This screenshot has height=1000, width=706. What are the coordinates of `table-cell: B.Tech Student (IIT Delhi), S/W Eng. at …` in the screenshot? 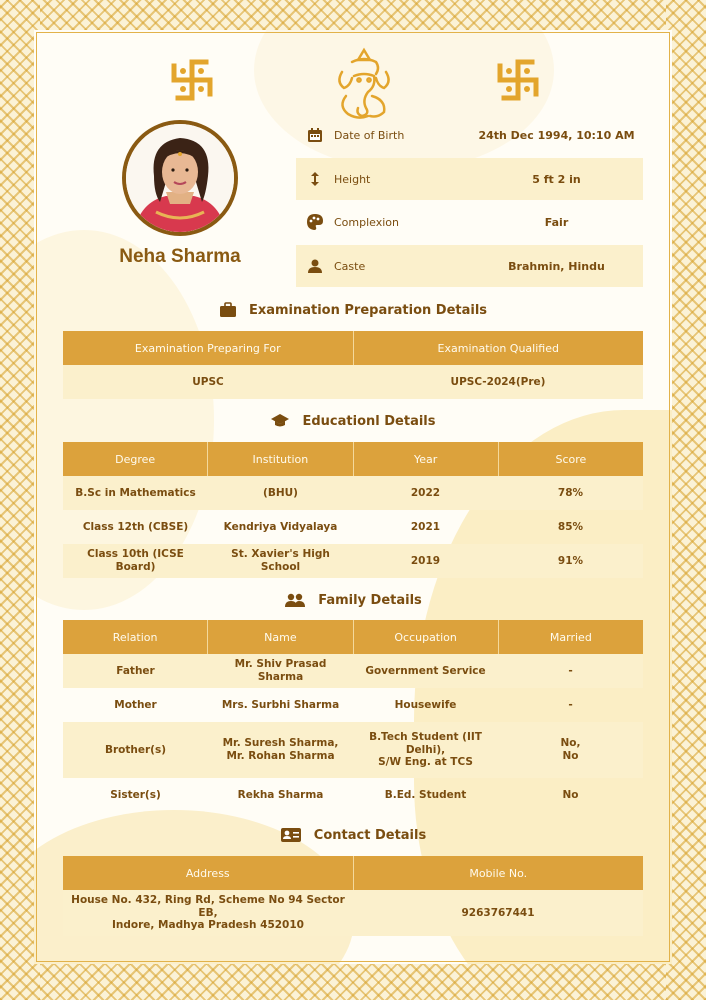 It's located at (425, 750).